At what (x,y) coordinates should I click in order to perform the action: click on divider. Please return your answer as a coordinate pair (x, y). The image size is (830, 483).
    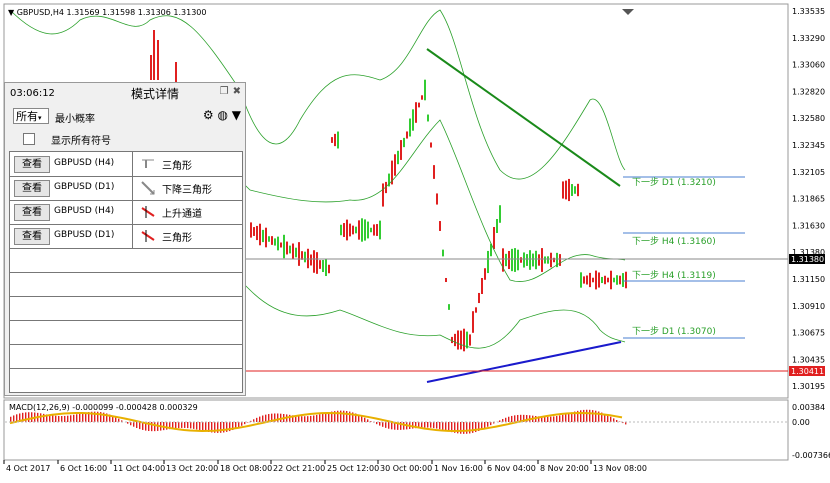
    Looking at the image, I should click on (132, 236).